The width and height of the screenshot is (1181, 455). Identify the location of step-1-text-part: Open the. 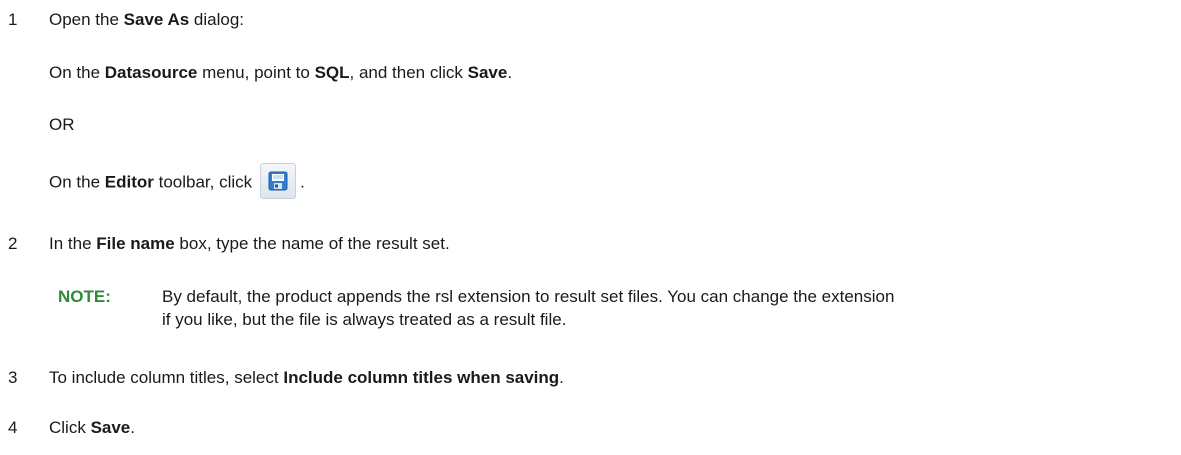
(86, 19).